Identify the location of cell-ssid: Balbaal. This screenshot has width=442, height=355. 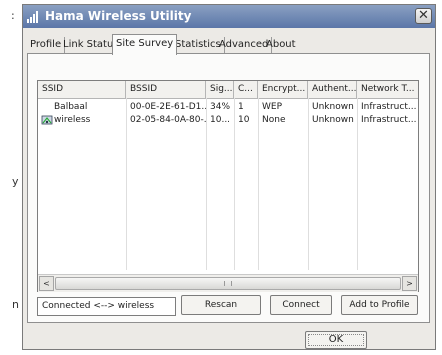
(71, 107).